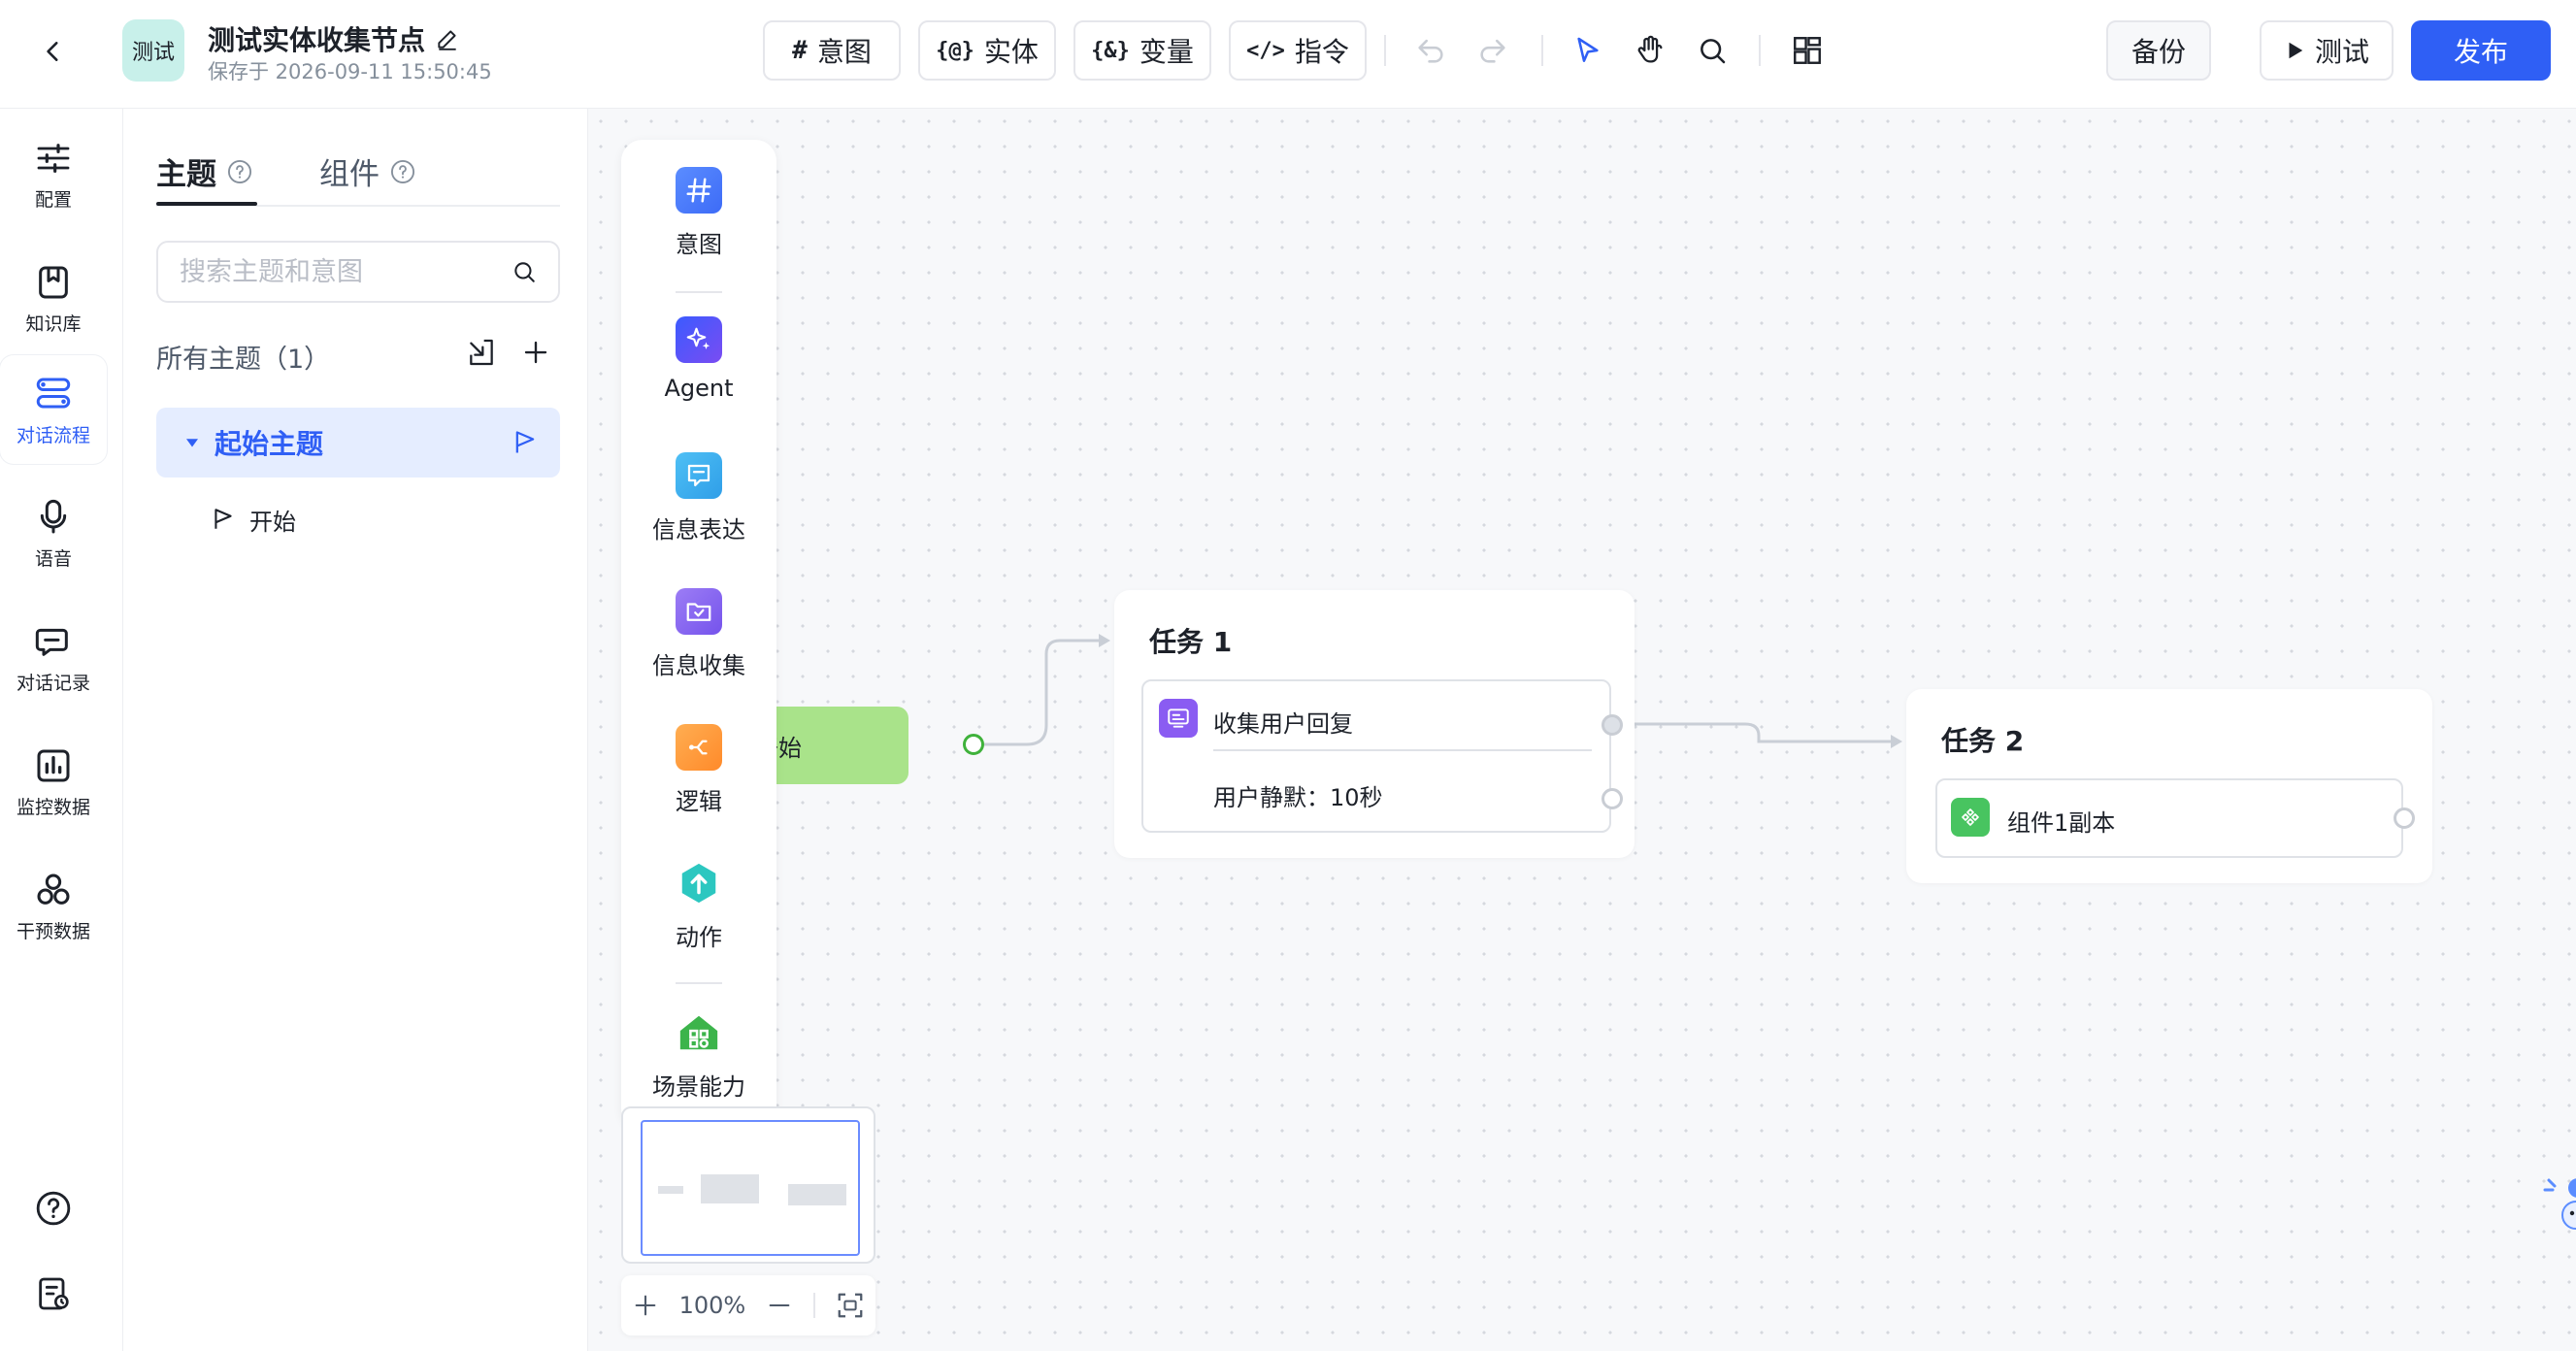 The height and width of the screenshot is (1351, 2576). Describe the element at coordinates (1011, 52) in the screenshot. I see `entity-button-label: 实体` at that location.